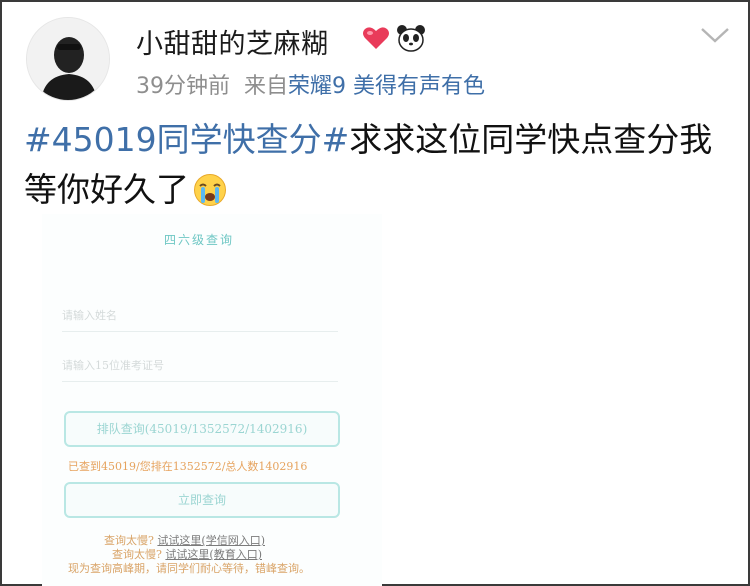 This screenshot has height=586, width=750. I want to click on exam-id-input, so click(200, 365).